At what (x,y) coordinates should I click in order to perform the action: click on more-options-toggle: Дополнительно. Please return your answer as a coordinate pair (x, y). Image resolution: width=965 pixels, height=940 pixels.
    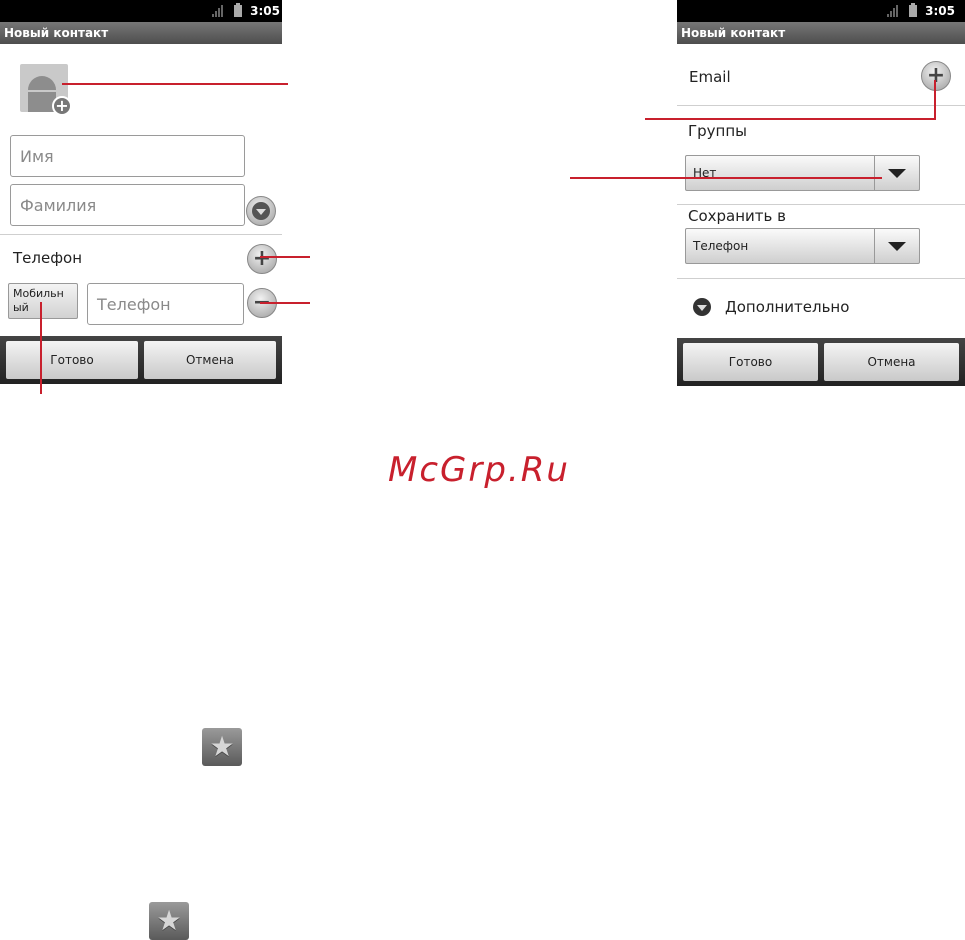
    Looking at the image, I should click on (771, 307).